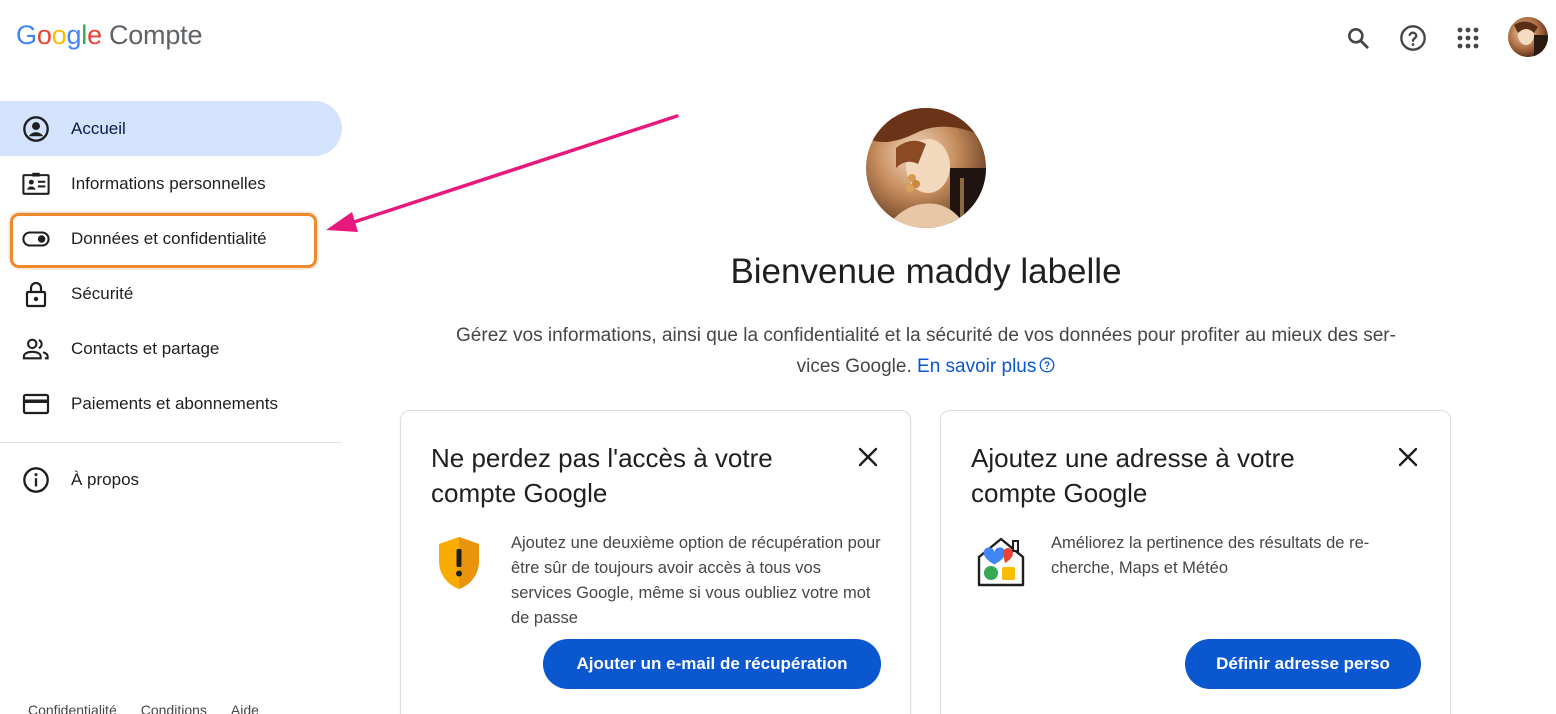 The height and width of the screenshot is (714, 1556). What do you see at coordinates (1001, 563) in the screenshot?
I see `home-address-icon` at bounding box center [1001, 563].